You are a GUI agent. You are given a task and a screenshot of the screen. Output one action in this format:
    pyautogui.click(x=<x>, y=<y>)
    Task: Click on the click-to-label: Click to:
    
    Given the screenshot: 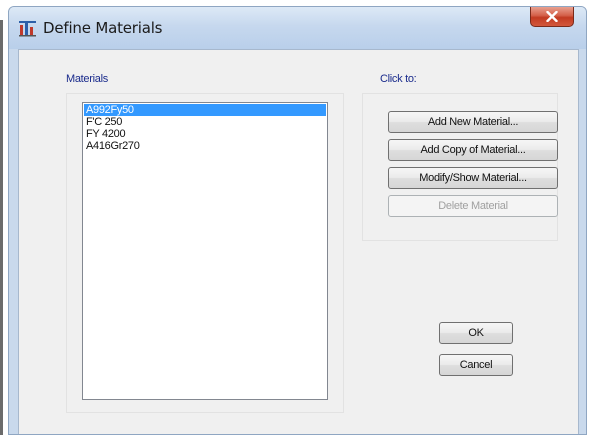 What is the action you would take?
    pyautogui.click(x=398, y=79)
    